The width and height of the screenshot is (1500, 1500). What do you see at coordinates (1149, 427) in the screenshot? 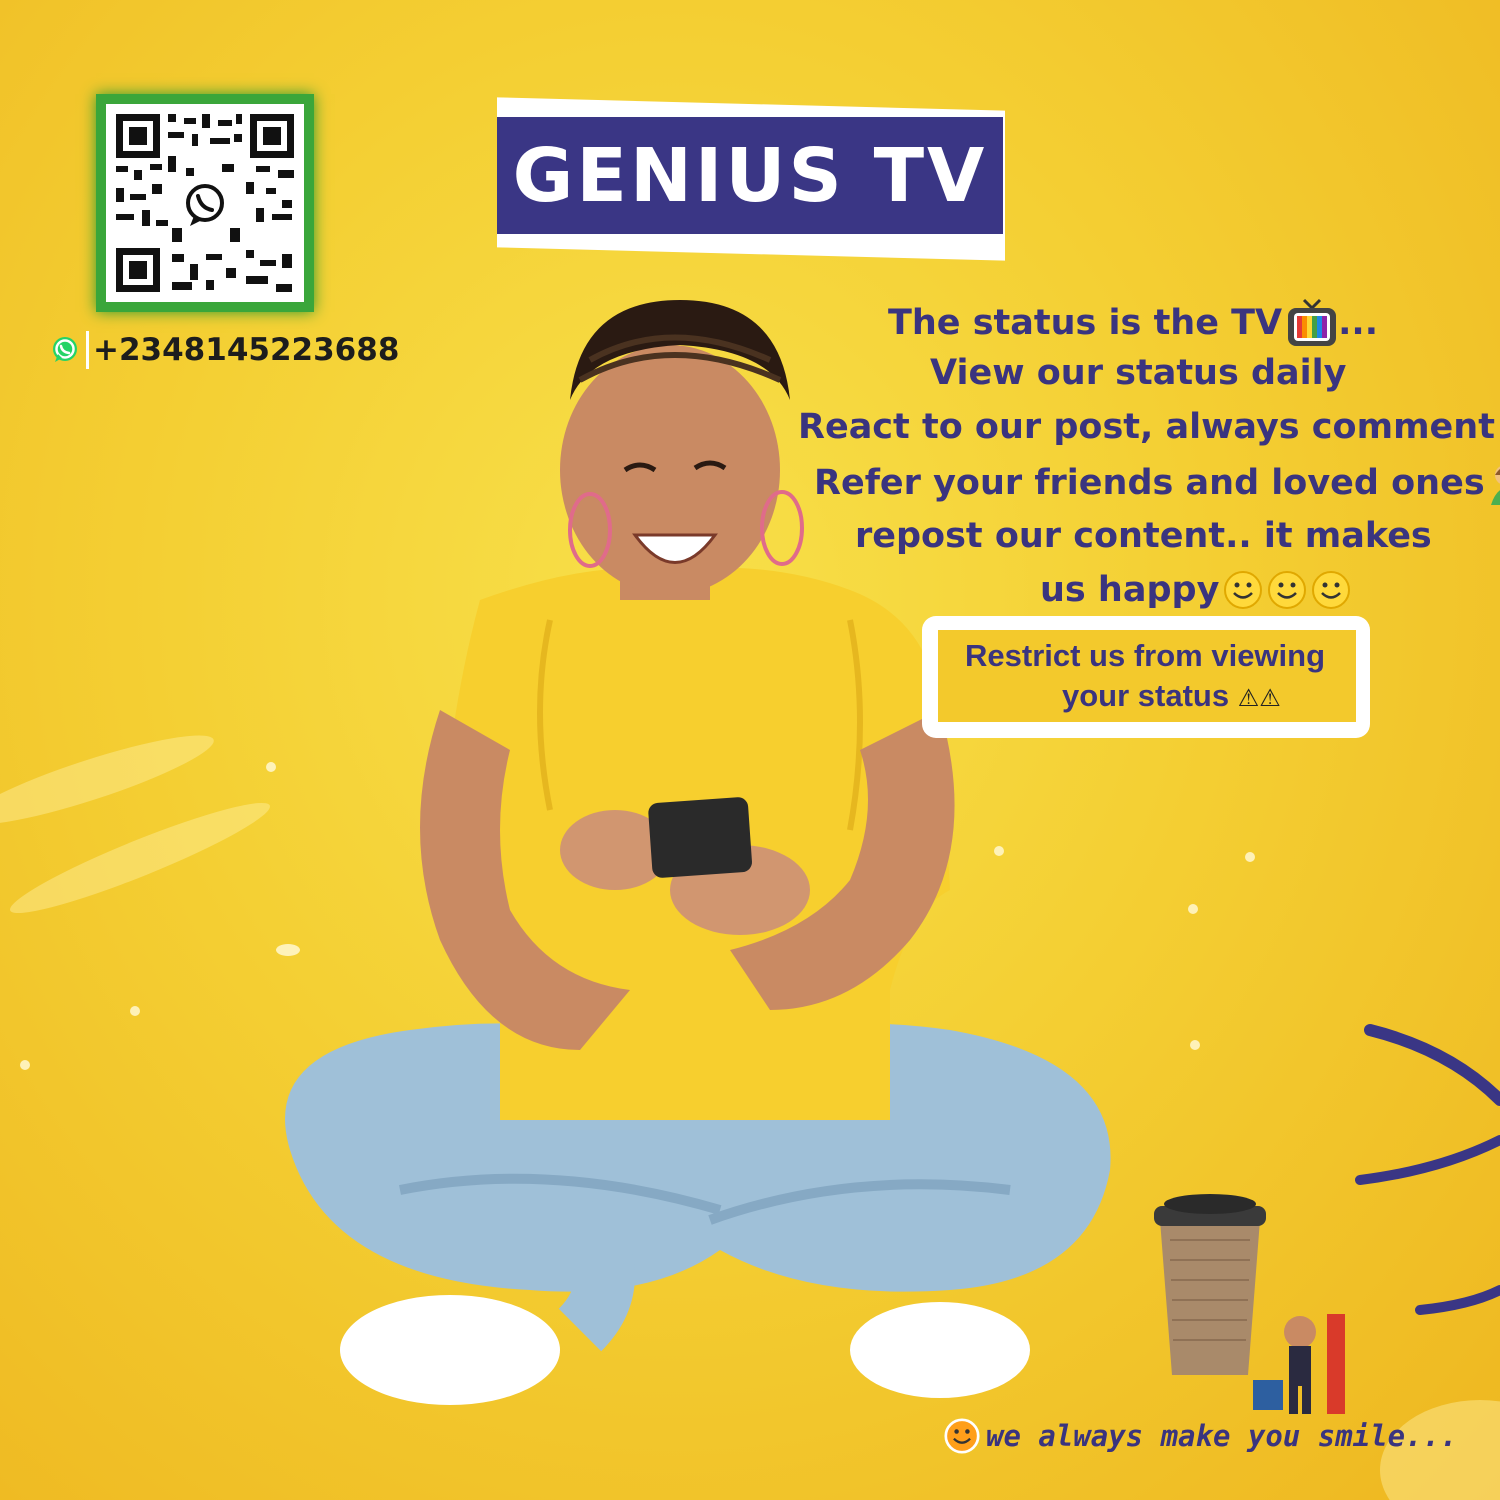
I see `status-line-3: React to our post, always comment` at bounding box center [1149, 427].